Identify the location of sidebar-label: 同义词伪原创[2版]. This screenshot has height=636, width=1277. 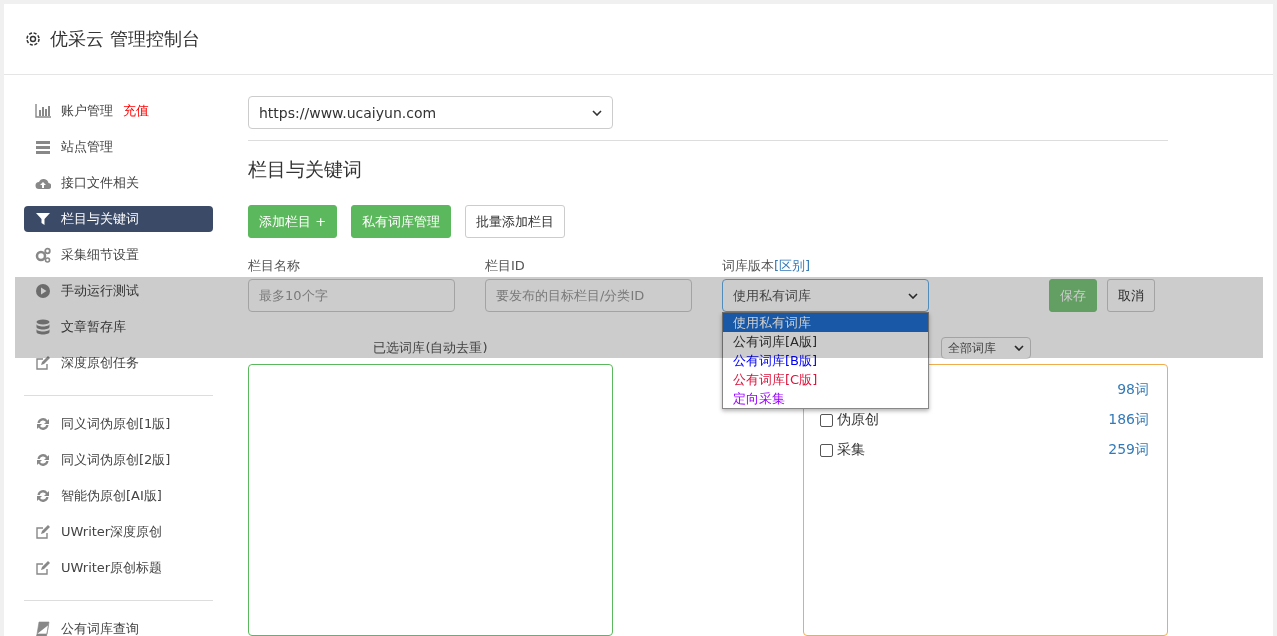
(116, 460).